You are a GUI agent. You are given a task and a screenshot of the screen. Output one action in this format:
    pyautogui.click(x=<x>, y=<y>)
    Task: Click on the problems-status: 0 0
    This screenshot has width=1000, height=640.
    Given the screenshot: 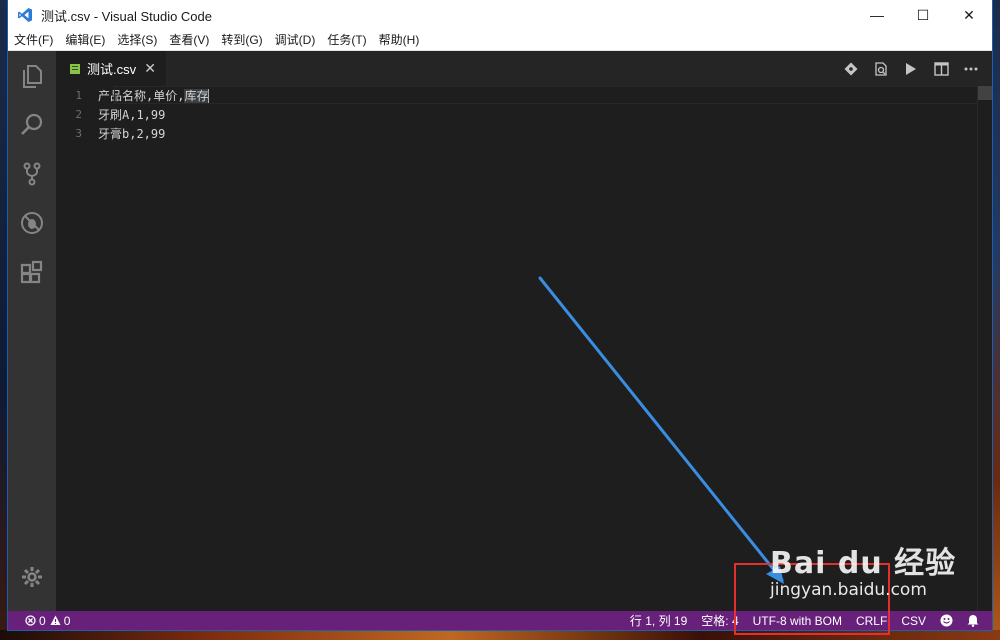 What is the action you would take?
    pyautogui.click(x=47, y=621)
    